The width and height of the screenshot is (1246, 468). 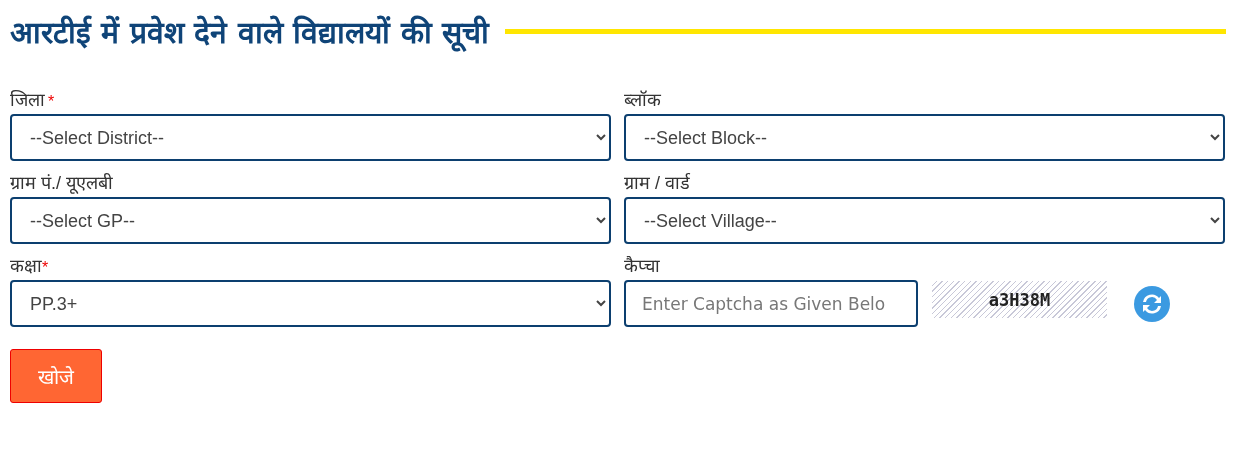 I want to click on refresh-icon, so click(x=1152, y=303).